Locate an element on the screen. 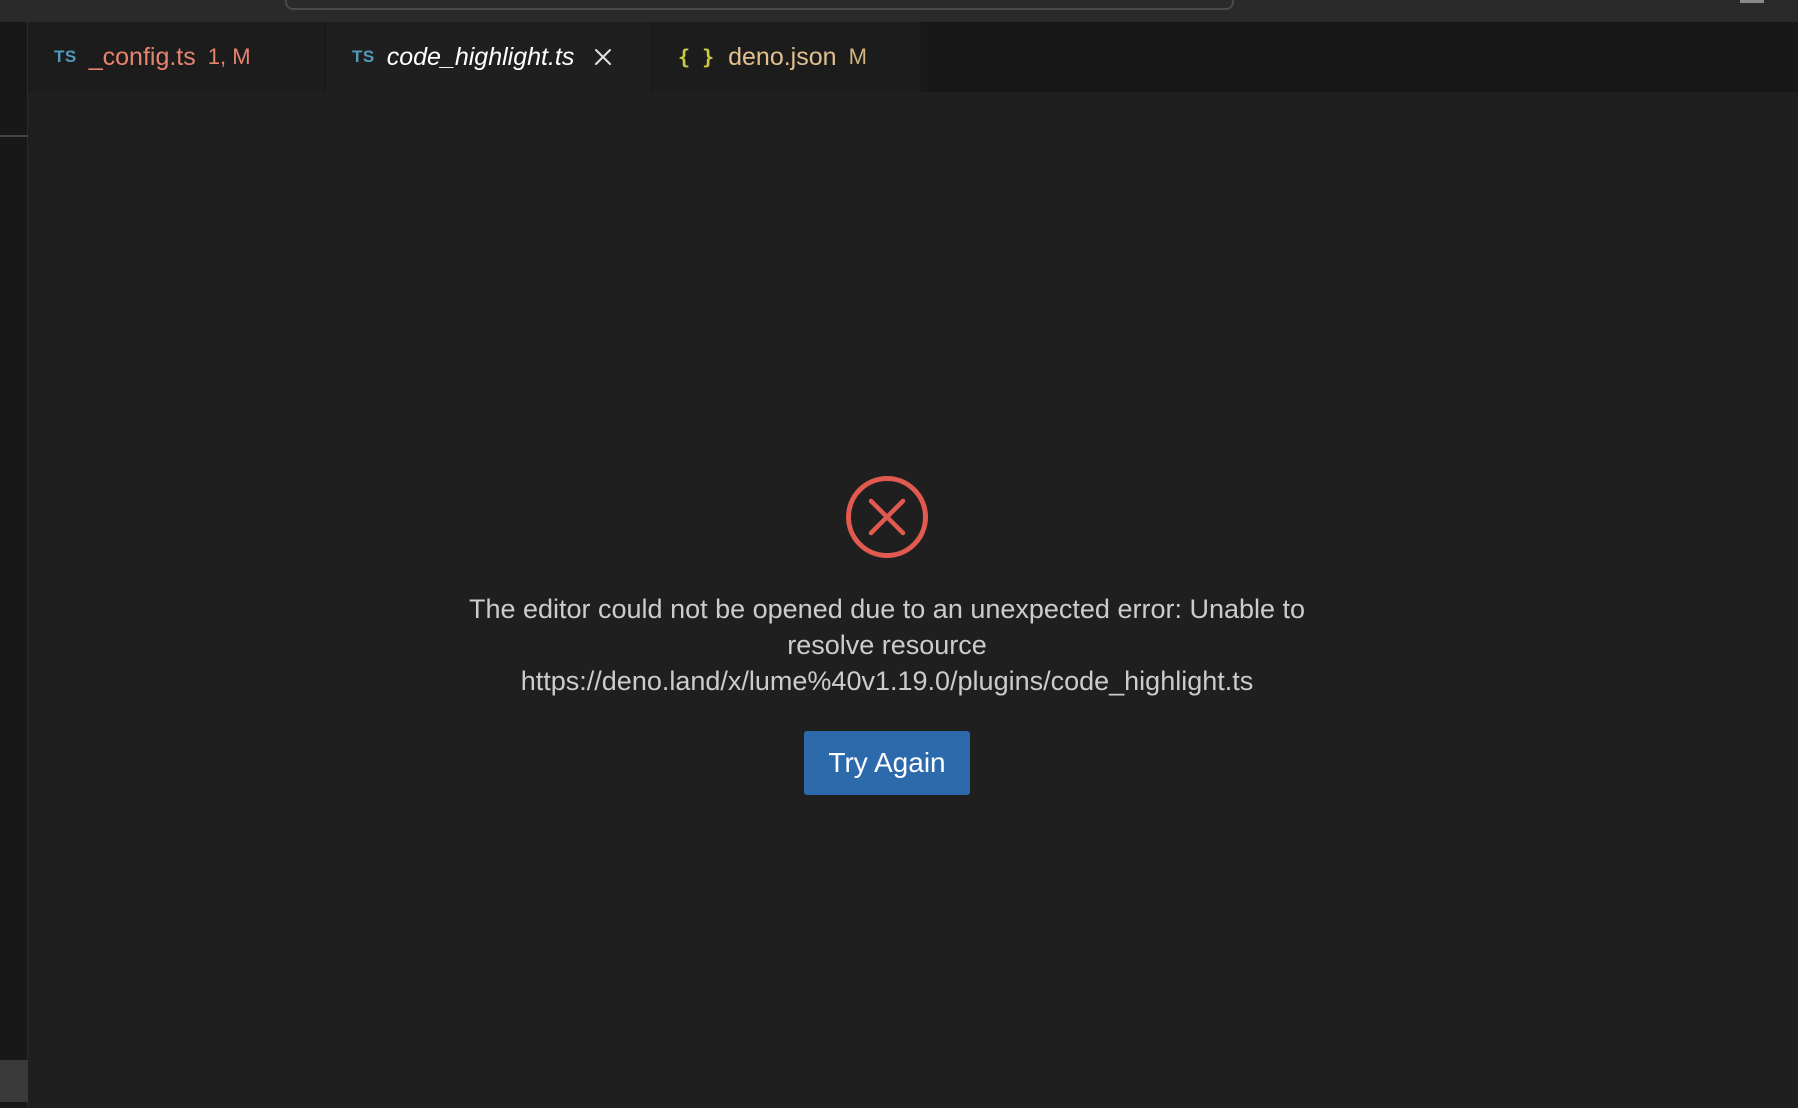 Image resolution: width=1798 pixels, height=1108 pixels. tab-deno-json: { } deno.json M is located at coordinates (787, 57).